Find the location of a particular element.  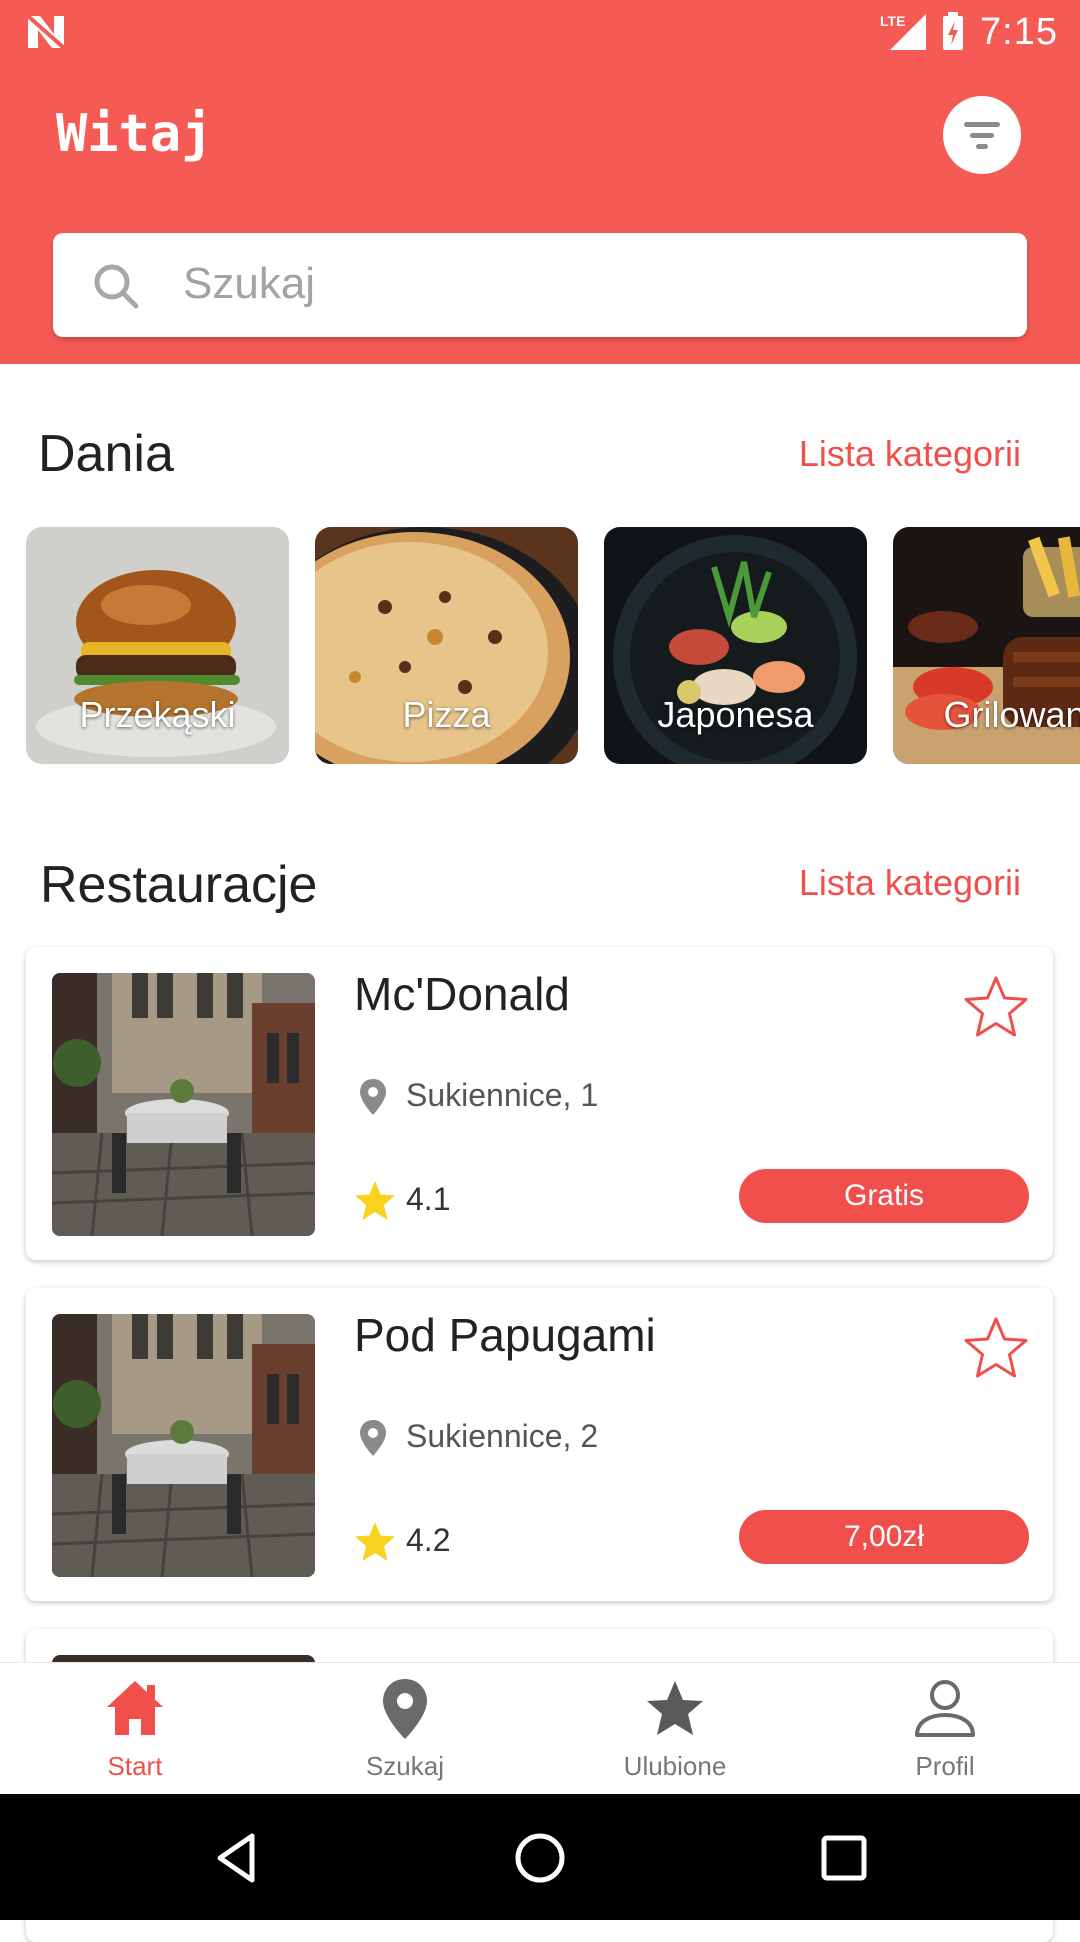

home-circle-icon is located at coordinates (540, 1858).